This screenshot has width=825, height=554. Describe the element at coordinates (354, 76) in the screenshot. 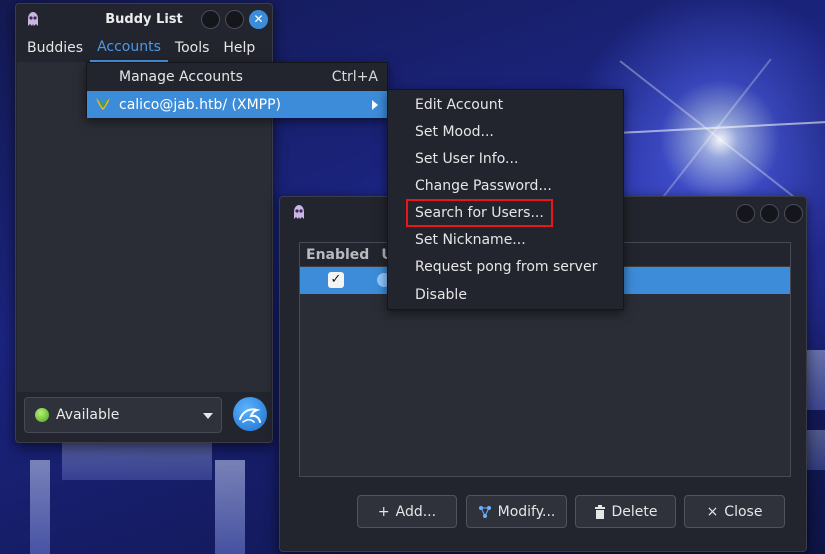

I see `shortcut-label: Ctrl+A` at that location.